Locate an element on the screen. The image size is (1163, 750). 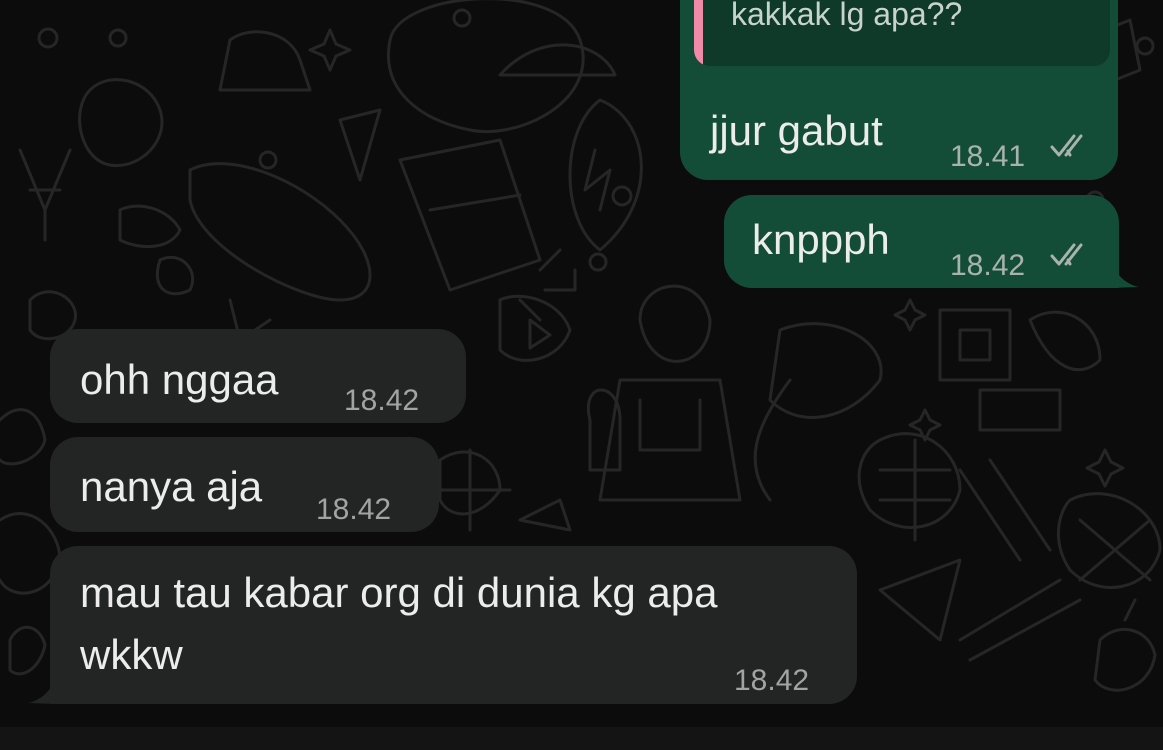
quote-accent-bar is located at coordinates (698, 33).